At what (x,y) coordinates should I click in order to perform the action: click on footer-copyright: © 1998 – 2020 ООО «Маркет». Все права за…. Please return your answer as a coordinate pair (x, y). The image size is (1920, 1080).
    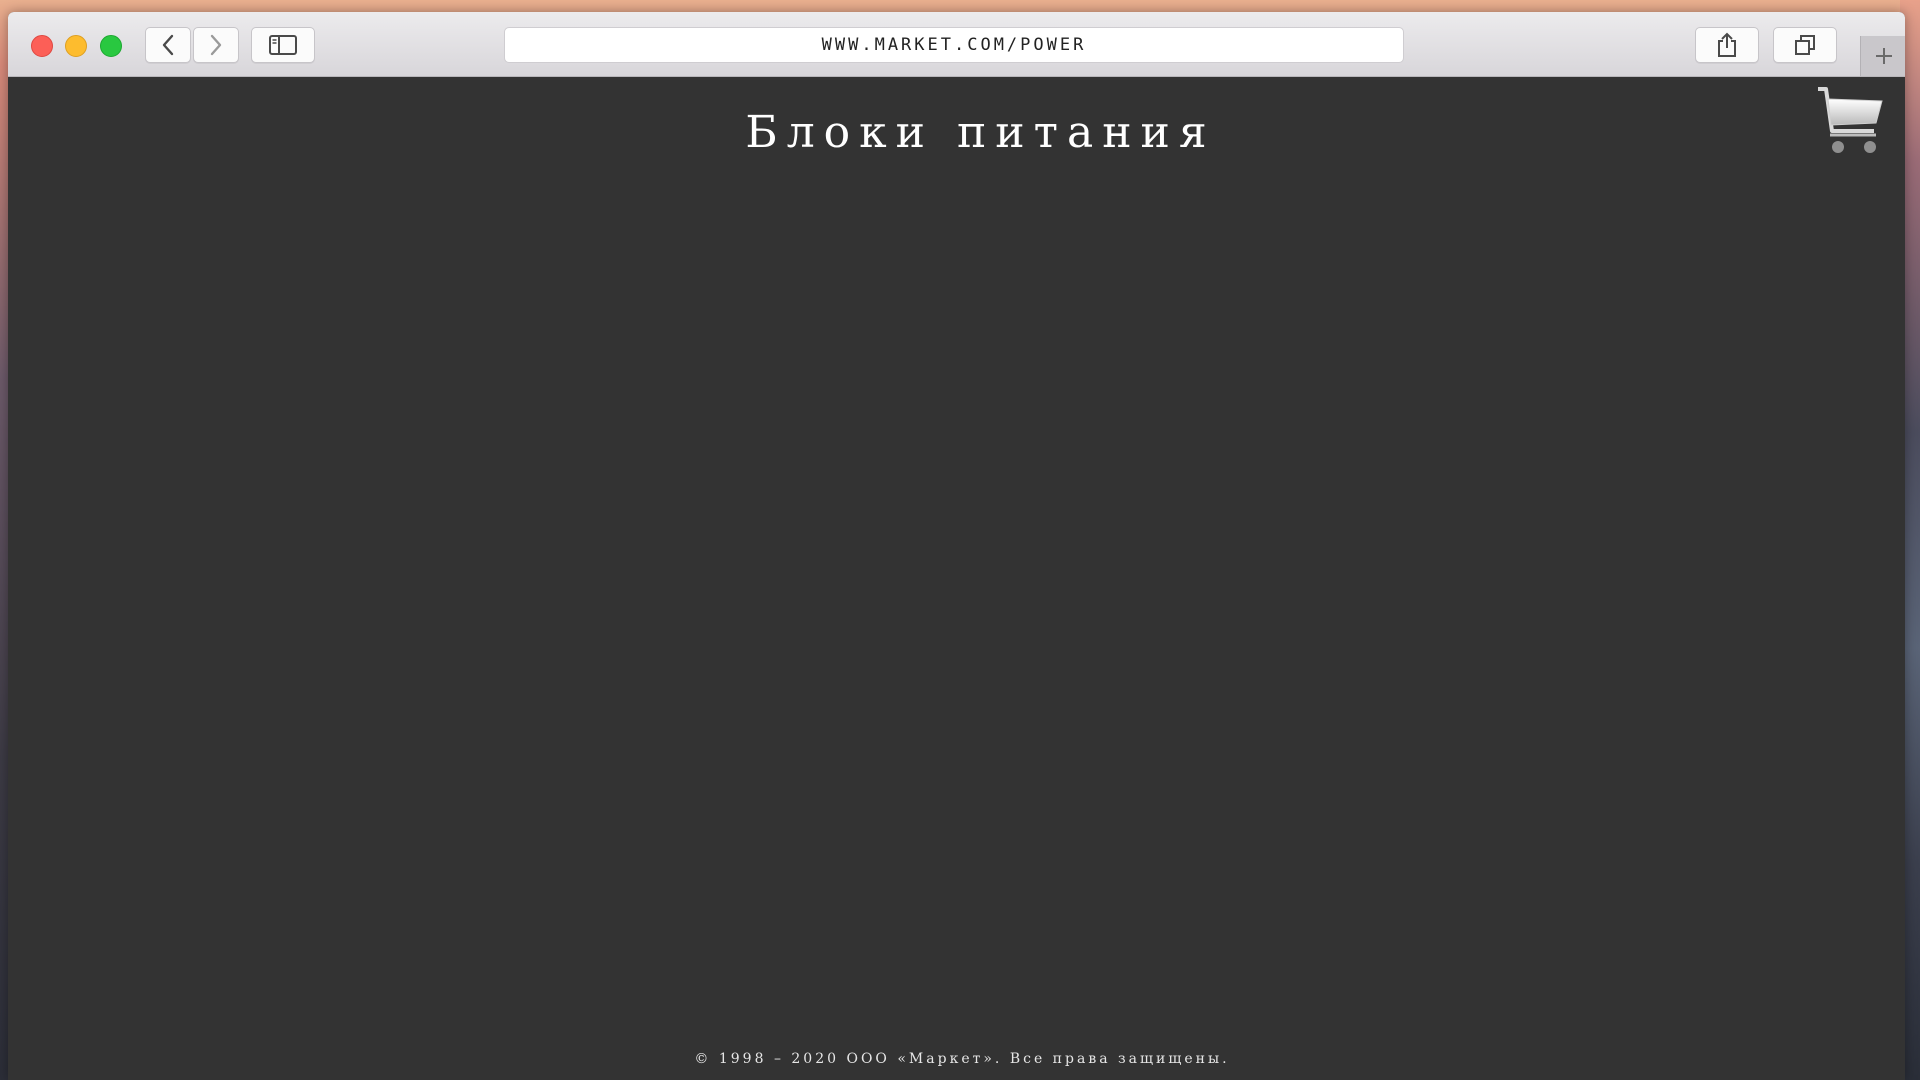
    Looking at the image, I should click on (962, 1059).